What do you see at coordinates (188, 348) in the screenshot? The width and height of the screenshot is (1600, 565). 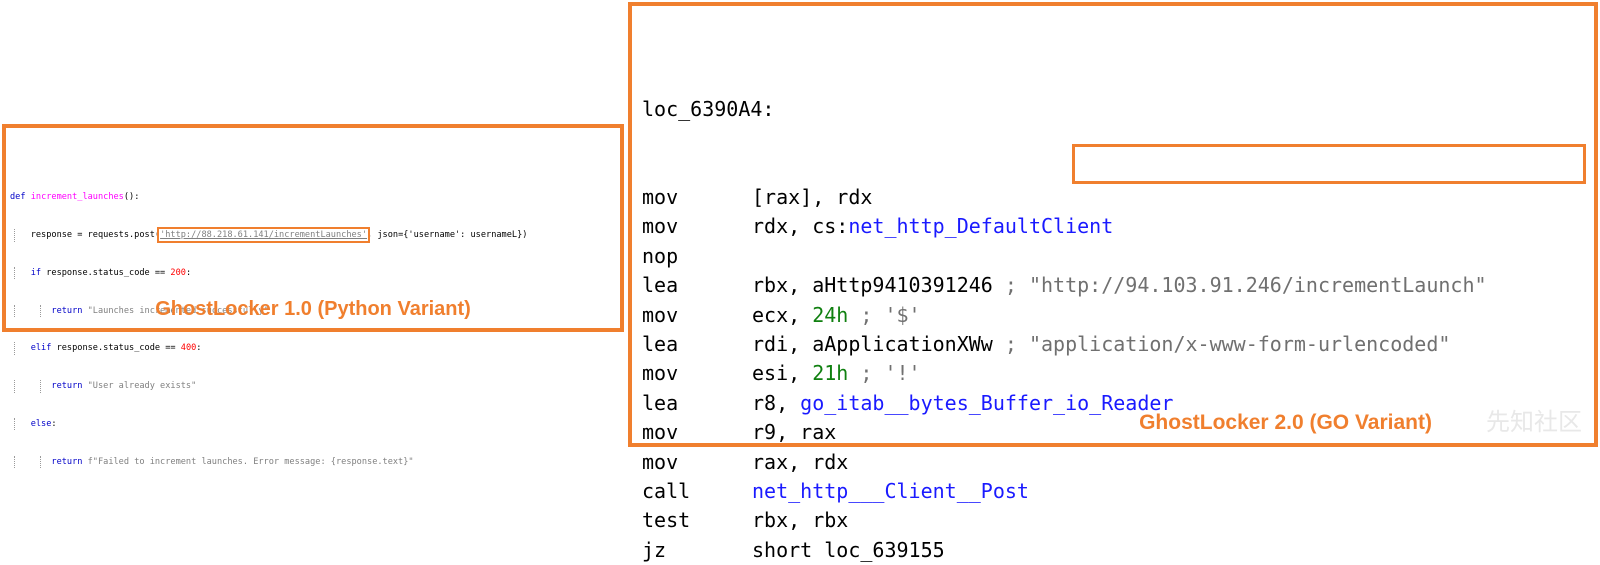 I see `number-literal: 400` at bounding box center [188, 348].